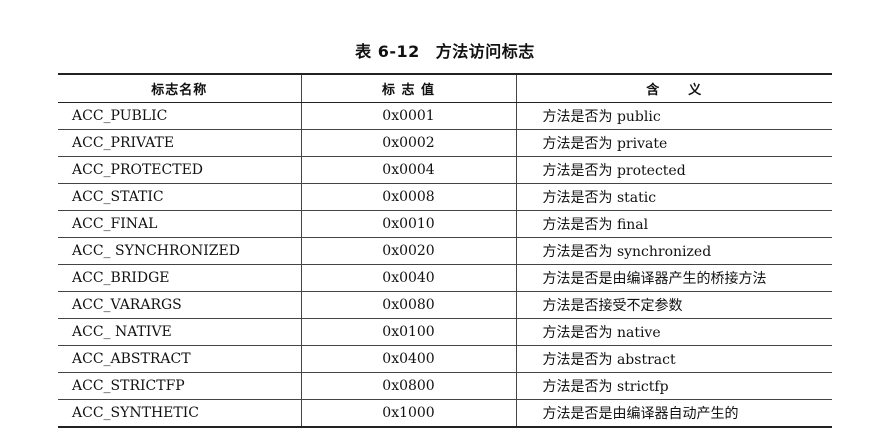 Image resolution: width=890 pixels, height=442 pixels. I want to click on flag-meaning-cell: 方法是否接受不定参数, so click(673, 305).